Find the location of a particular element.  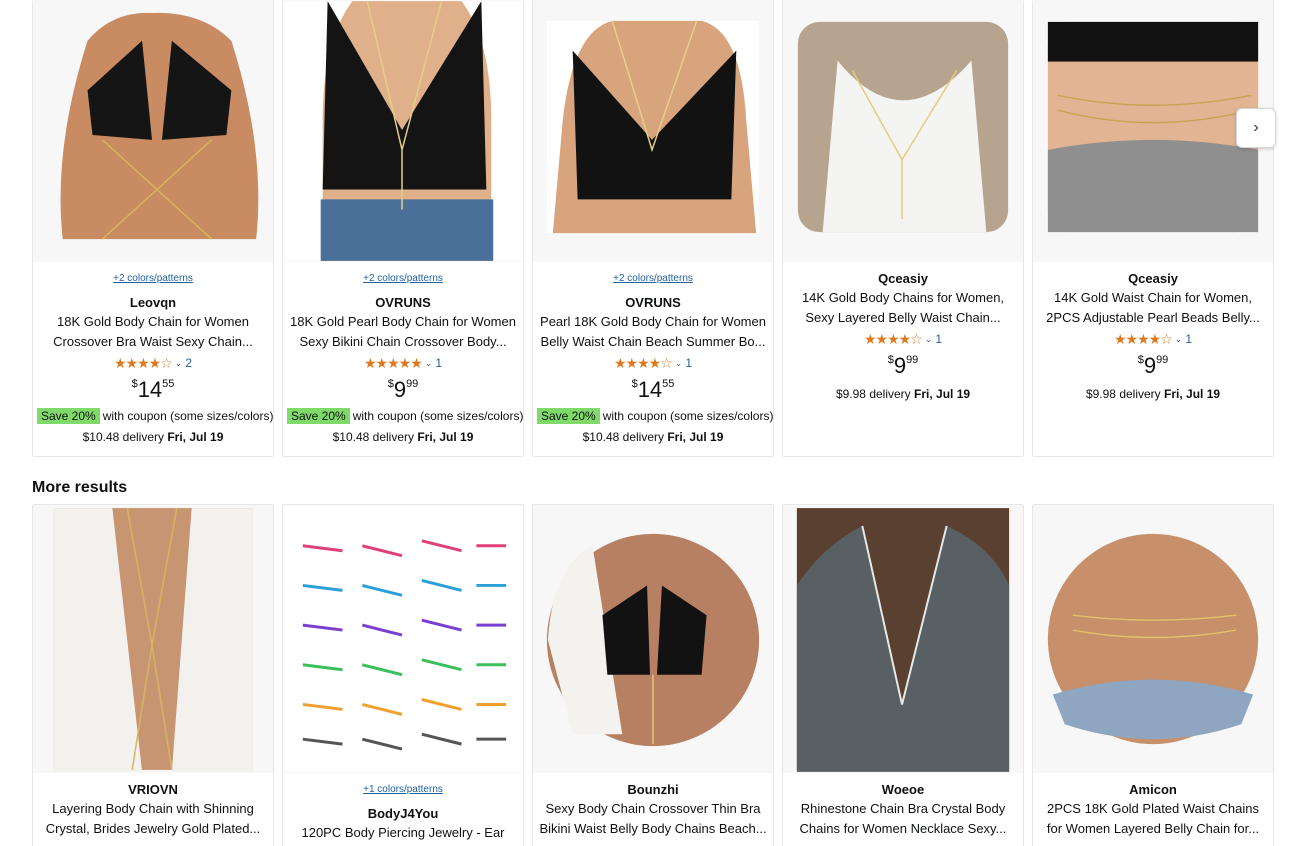

brand-name: VRIOVN is located at coordinates (153, 789).